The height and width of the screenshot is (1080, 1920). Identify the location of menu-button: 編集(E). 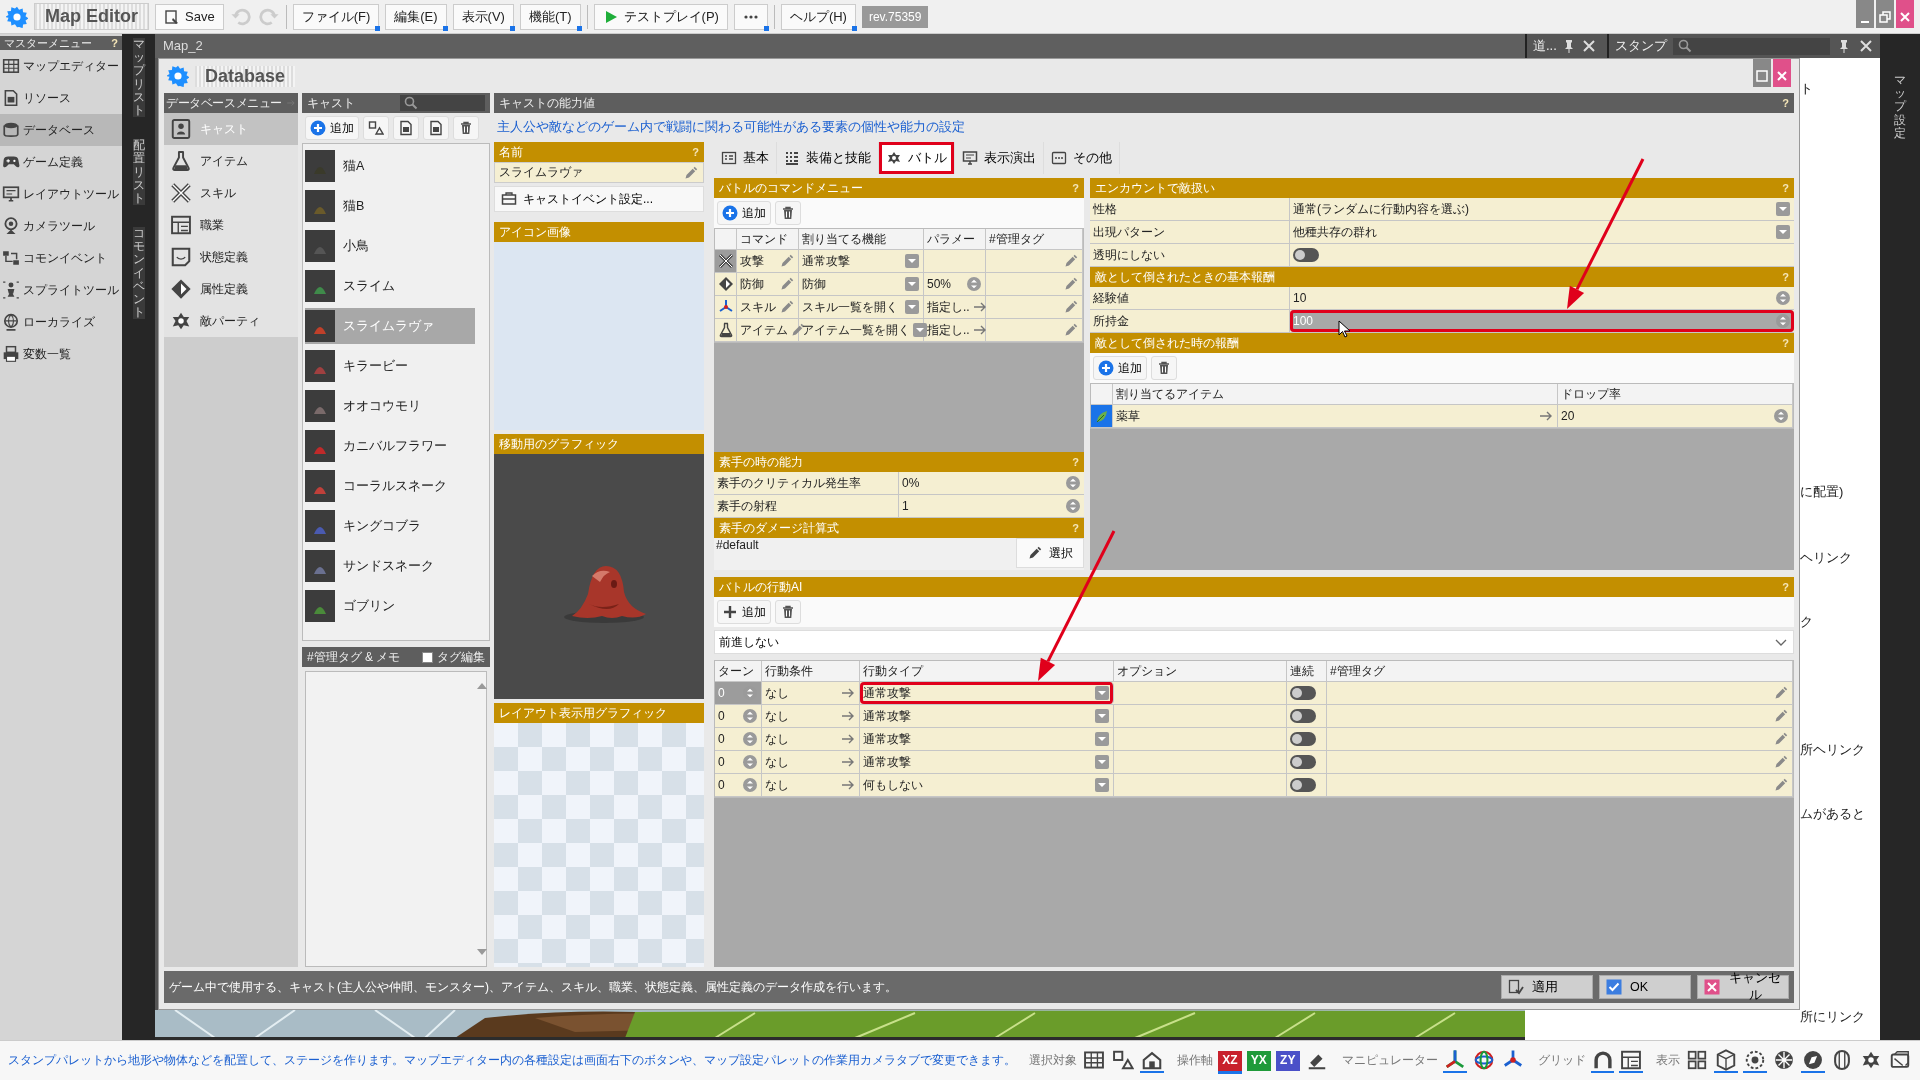
(416, 16).